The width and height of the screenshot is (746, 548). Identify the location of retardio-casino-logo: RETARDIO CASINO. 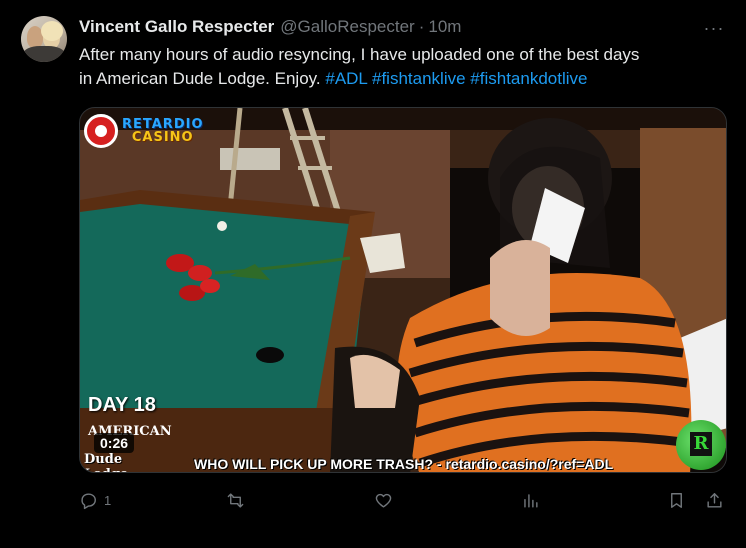
(149, 132).